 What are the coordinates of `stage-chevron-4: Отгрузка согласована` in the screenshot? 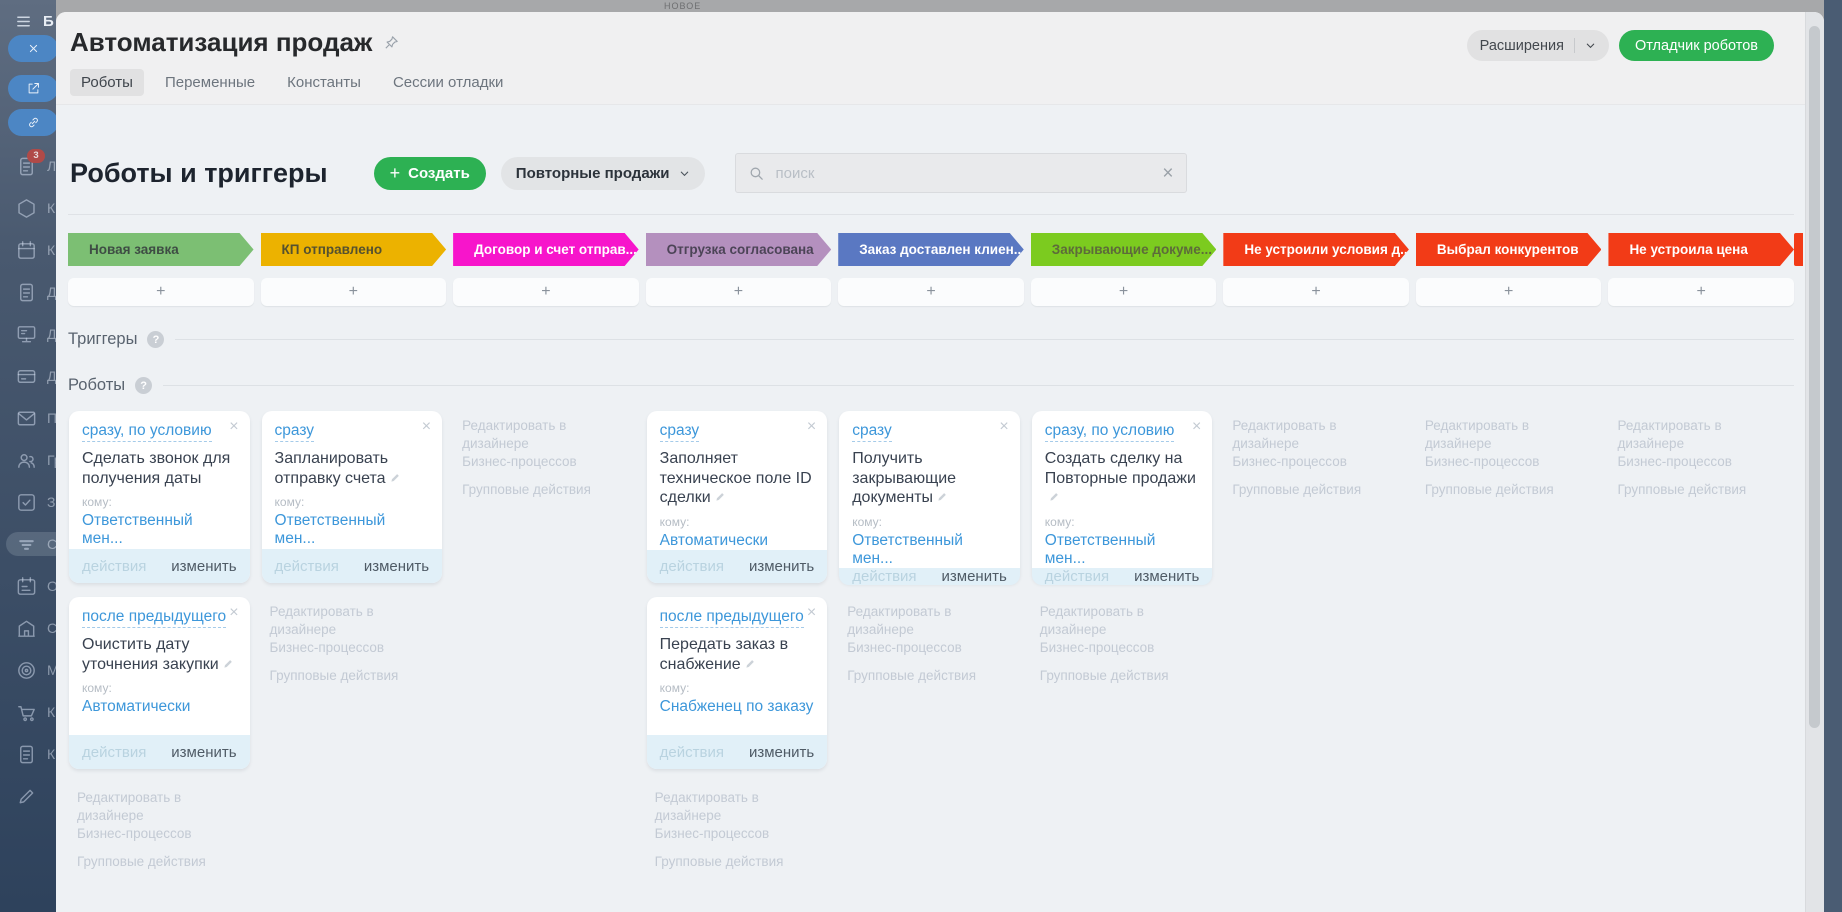 It's located at (739, 249).